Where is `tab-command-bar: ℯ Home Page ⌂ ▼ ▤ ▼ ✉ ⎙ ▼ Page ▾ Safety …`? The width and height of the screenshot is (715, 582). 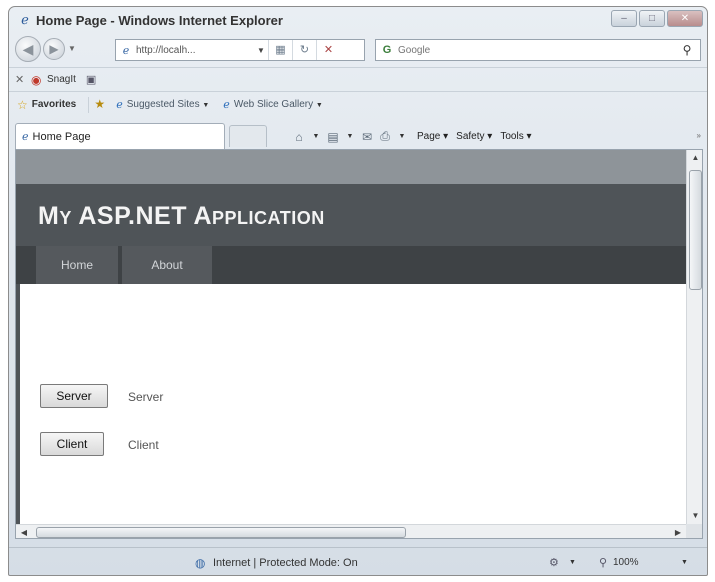
tab-command-bar: ℯ Home Page ⌂ ▼ ▤ ▼ ✉ ⎙ ▼ Page ▾ Safety … is located at coordinates (358, 133).